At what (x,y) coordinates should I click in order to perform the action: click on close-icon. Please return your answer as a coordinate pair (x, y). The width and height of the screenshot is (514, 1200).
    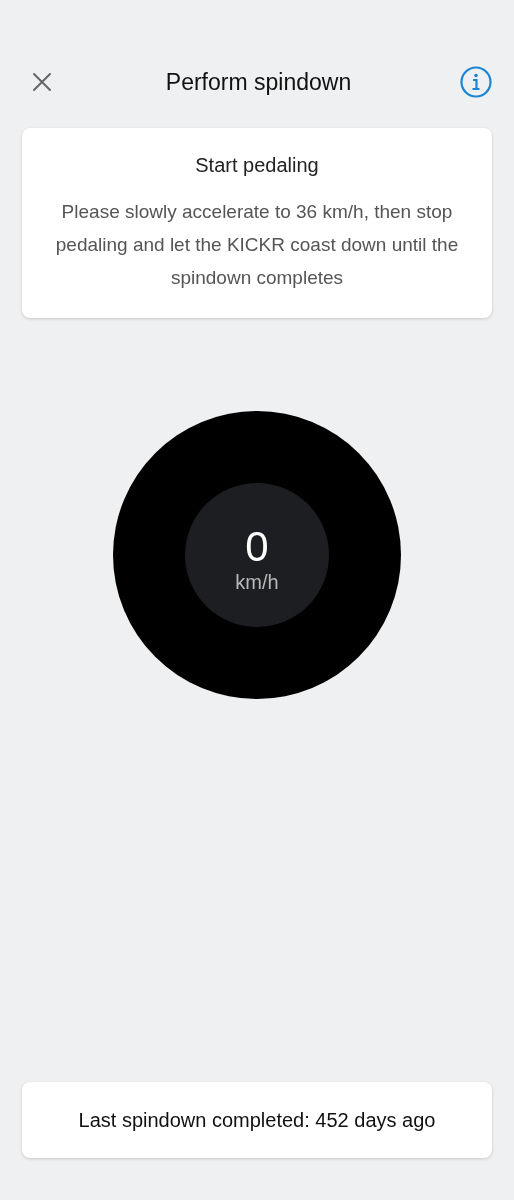
    Looking at the image, I should click on (42, 82).